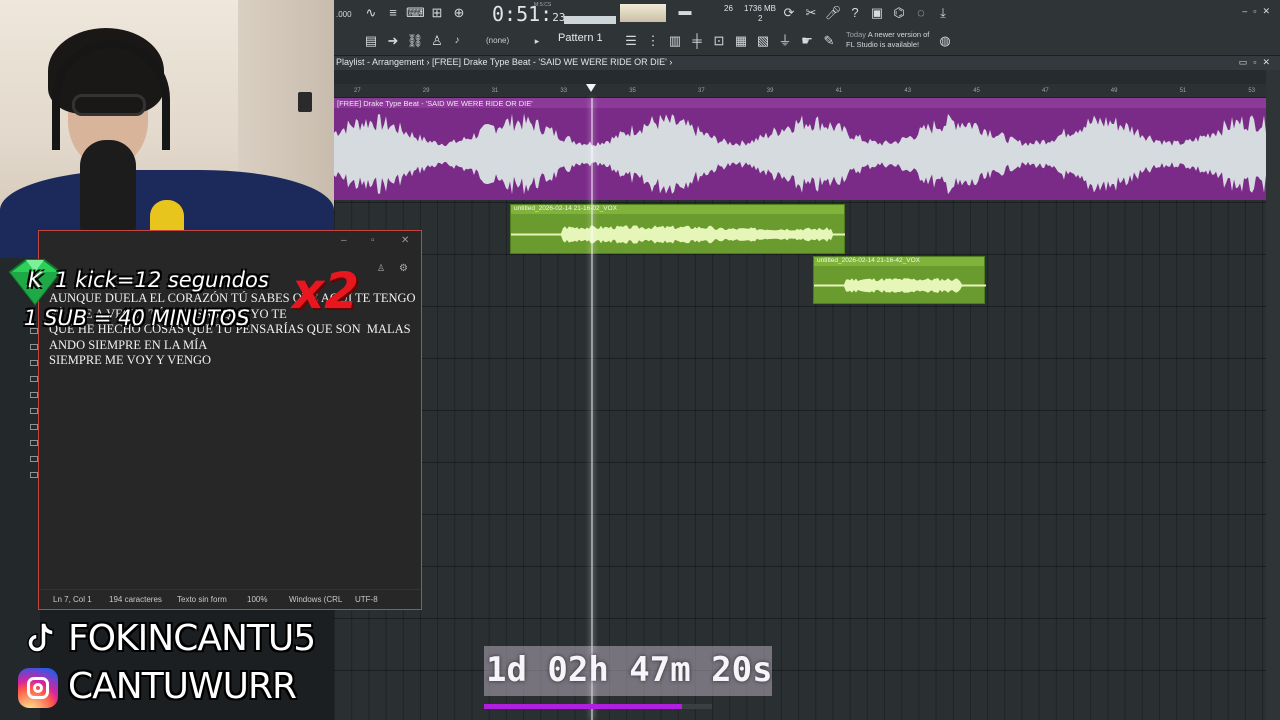 This screenshot has width=1280, height=720. I want to click on piano-roll-icon: ▥, so click(675, 41).